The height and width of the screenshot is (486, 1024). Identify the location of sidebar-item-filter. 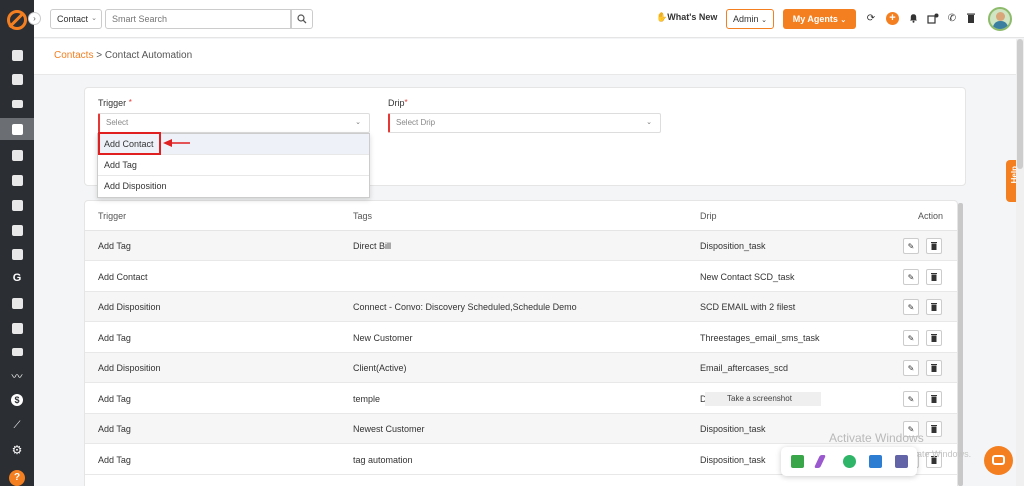
(17, 155).